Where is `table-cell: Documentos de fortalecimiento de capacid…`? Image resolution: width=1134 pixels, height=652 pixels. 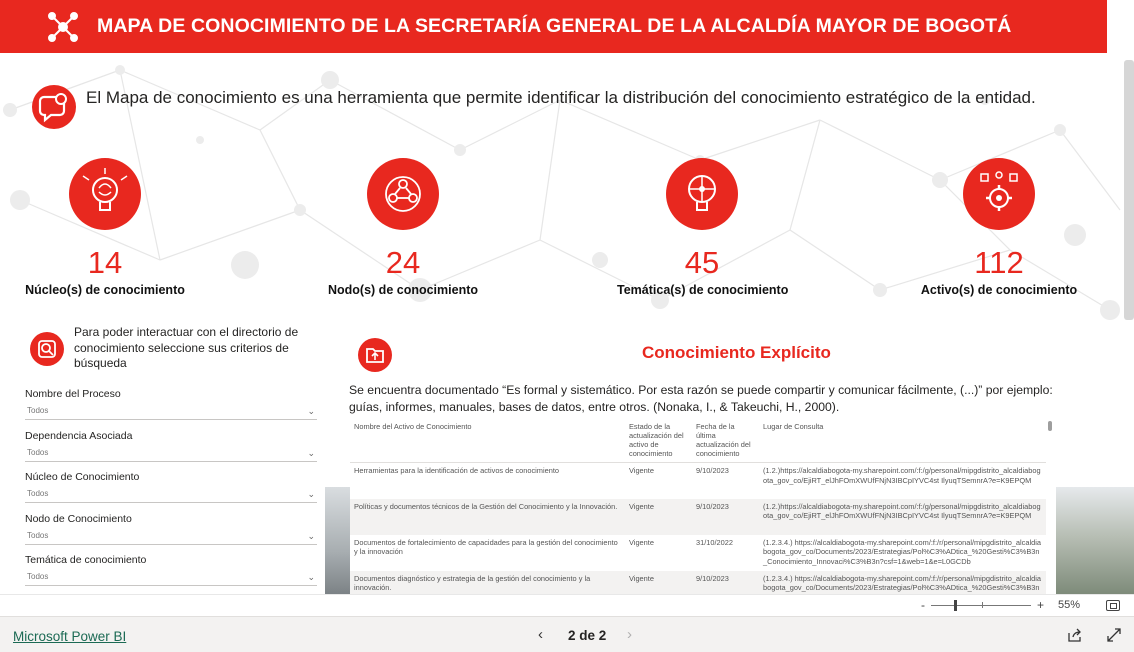 table-cell: Documentos de fortalecimiento de capacid… is located at coordinates (486, 547).